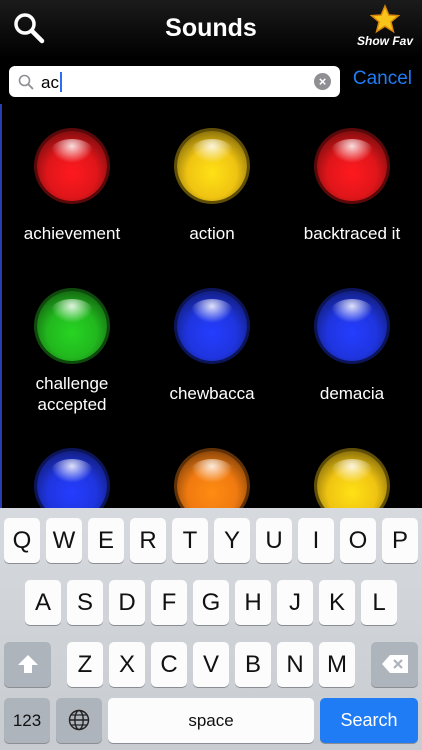 This screenshot has width=422, height=750. Describe the element at coordinates (72, 394) in the screenshot. I see `sound-label: challenge accepted` at that location.